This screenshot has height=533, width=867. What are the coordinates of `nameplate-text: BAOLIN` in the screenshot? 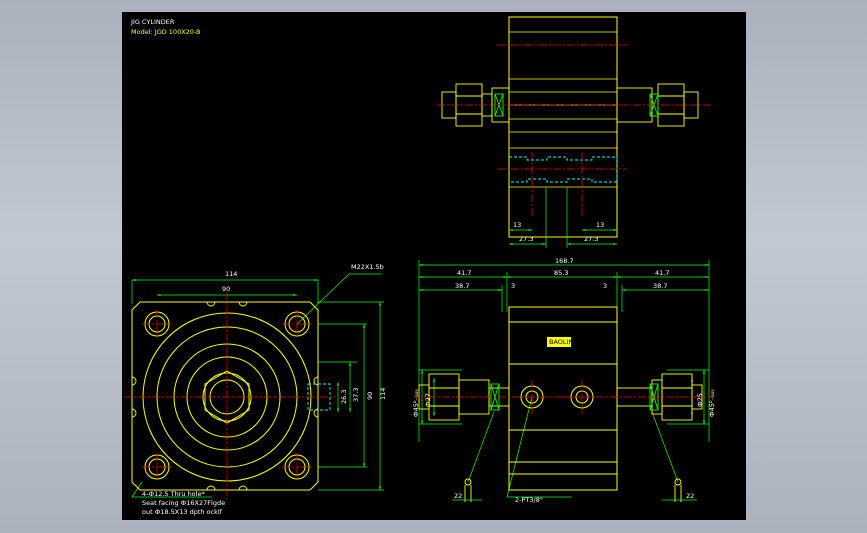 It's located at (561, 342).